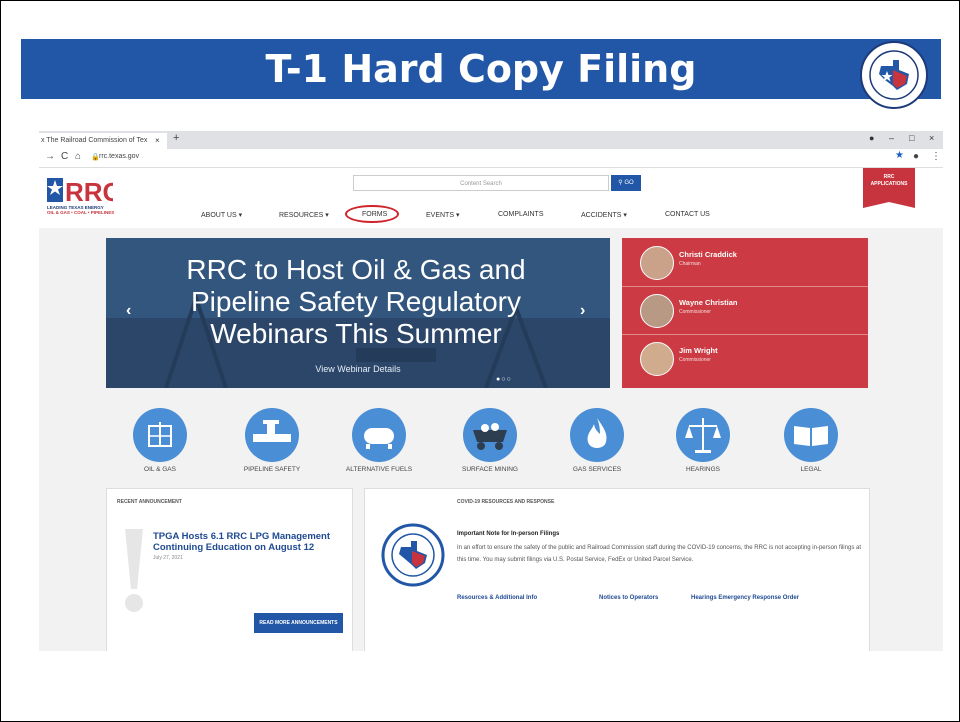 Image resolution: width=960 pixels, height=722 pixels. Describe the element at coordinates (160, 434) in the screenshot. I see `oil-derrick-icon` at that location.